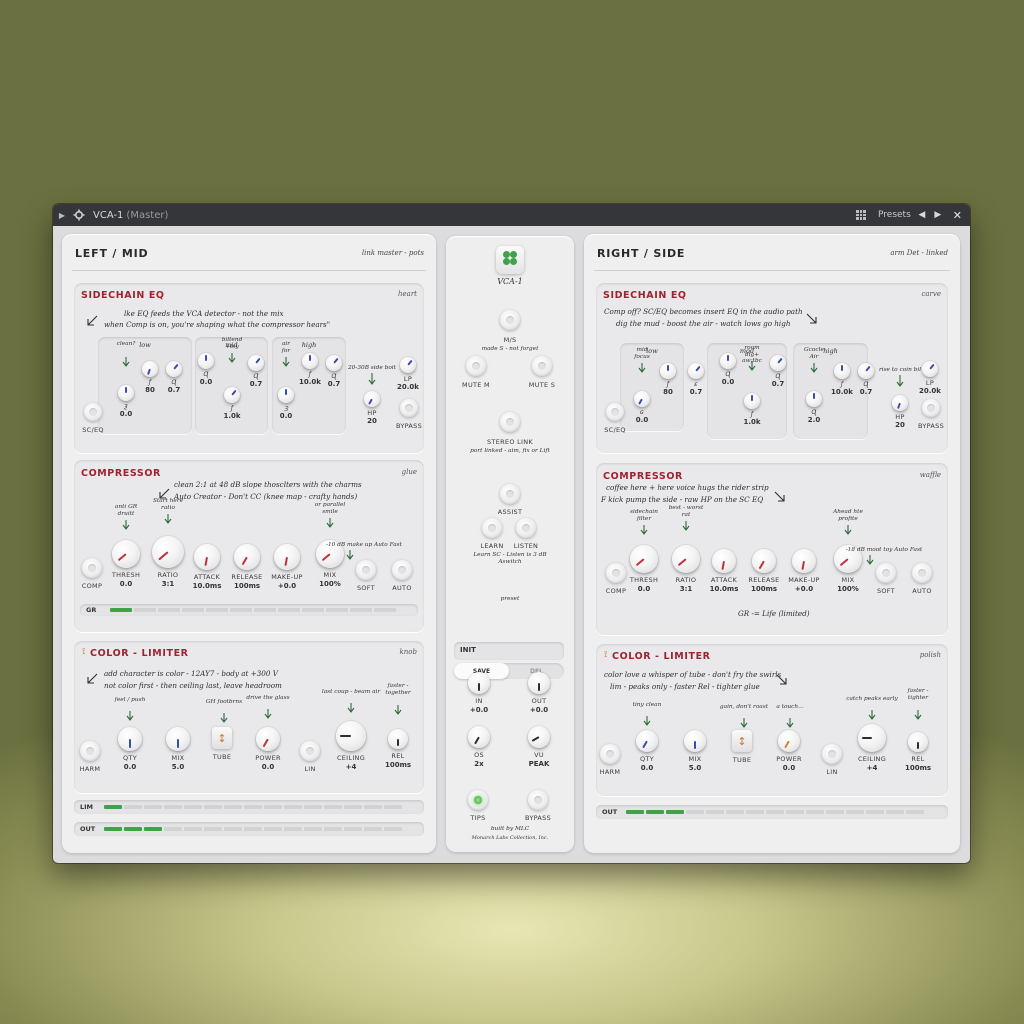  I want to click on right-comp-ratio-knob, so click(686, 559).